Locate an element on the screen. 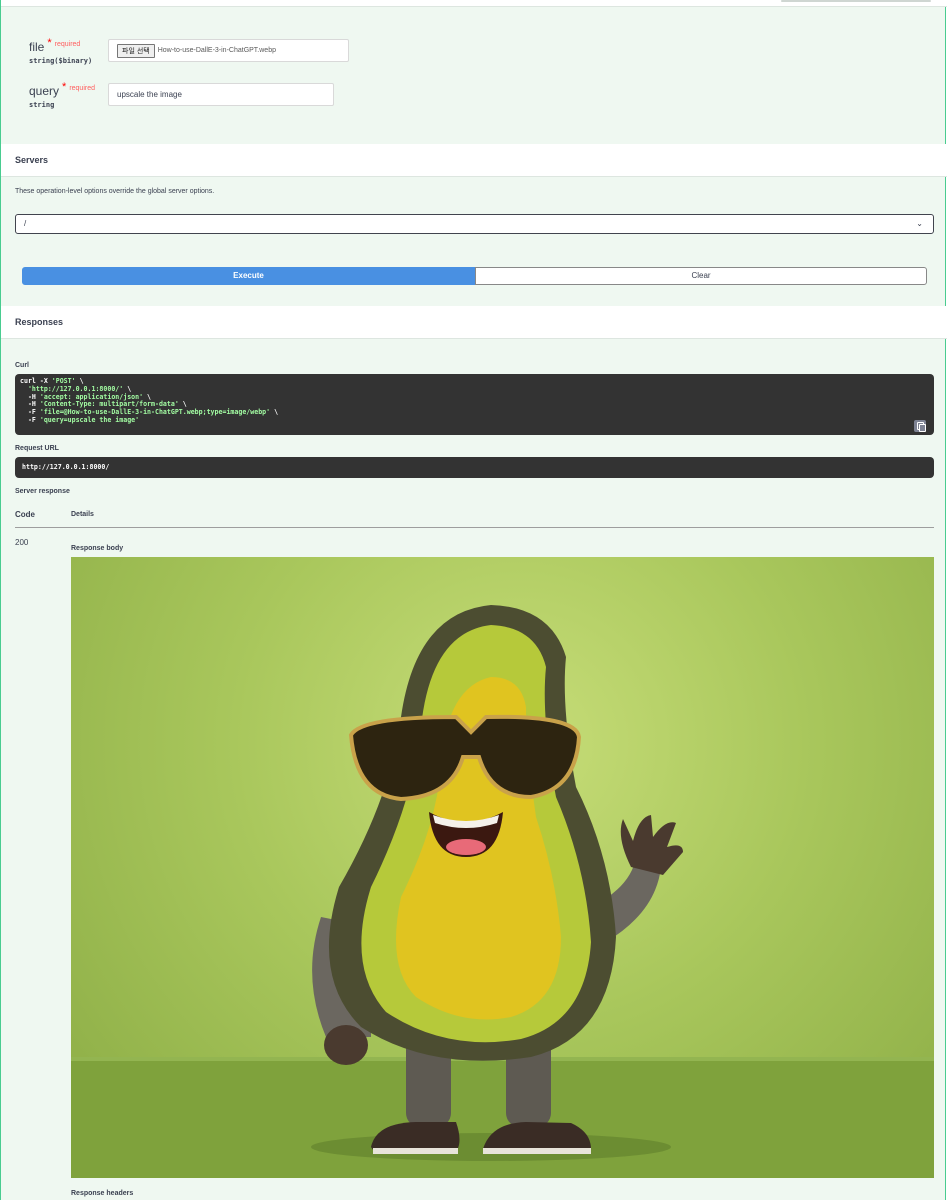 This screenshot has height=1200, width=948. param-file-name: file * required is located at coordinates (60, 45).